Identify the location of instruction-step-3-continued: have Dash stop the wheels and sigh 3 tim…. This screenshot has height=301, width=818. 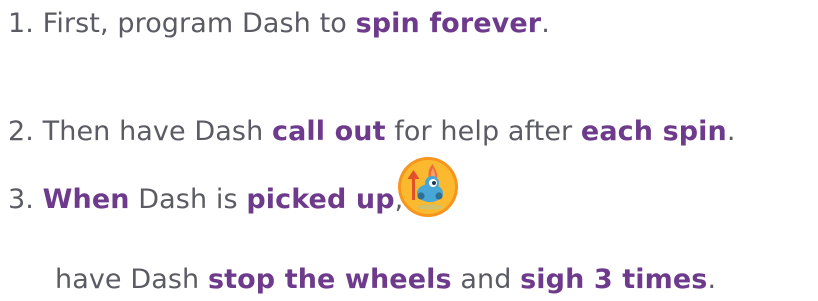
(385, 279).